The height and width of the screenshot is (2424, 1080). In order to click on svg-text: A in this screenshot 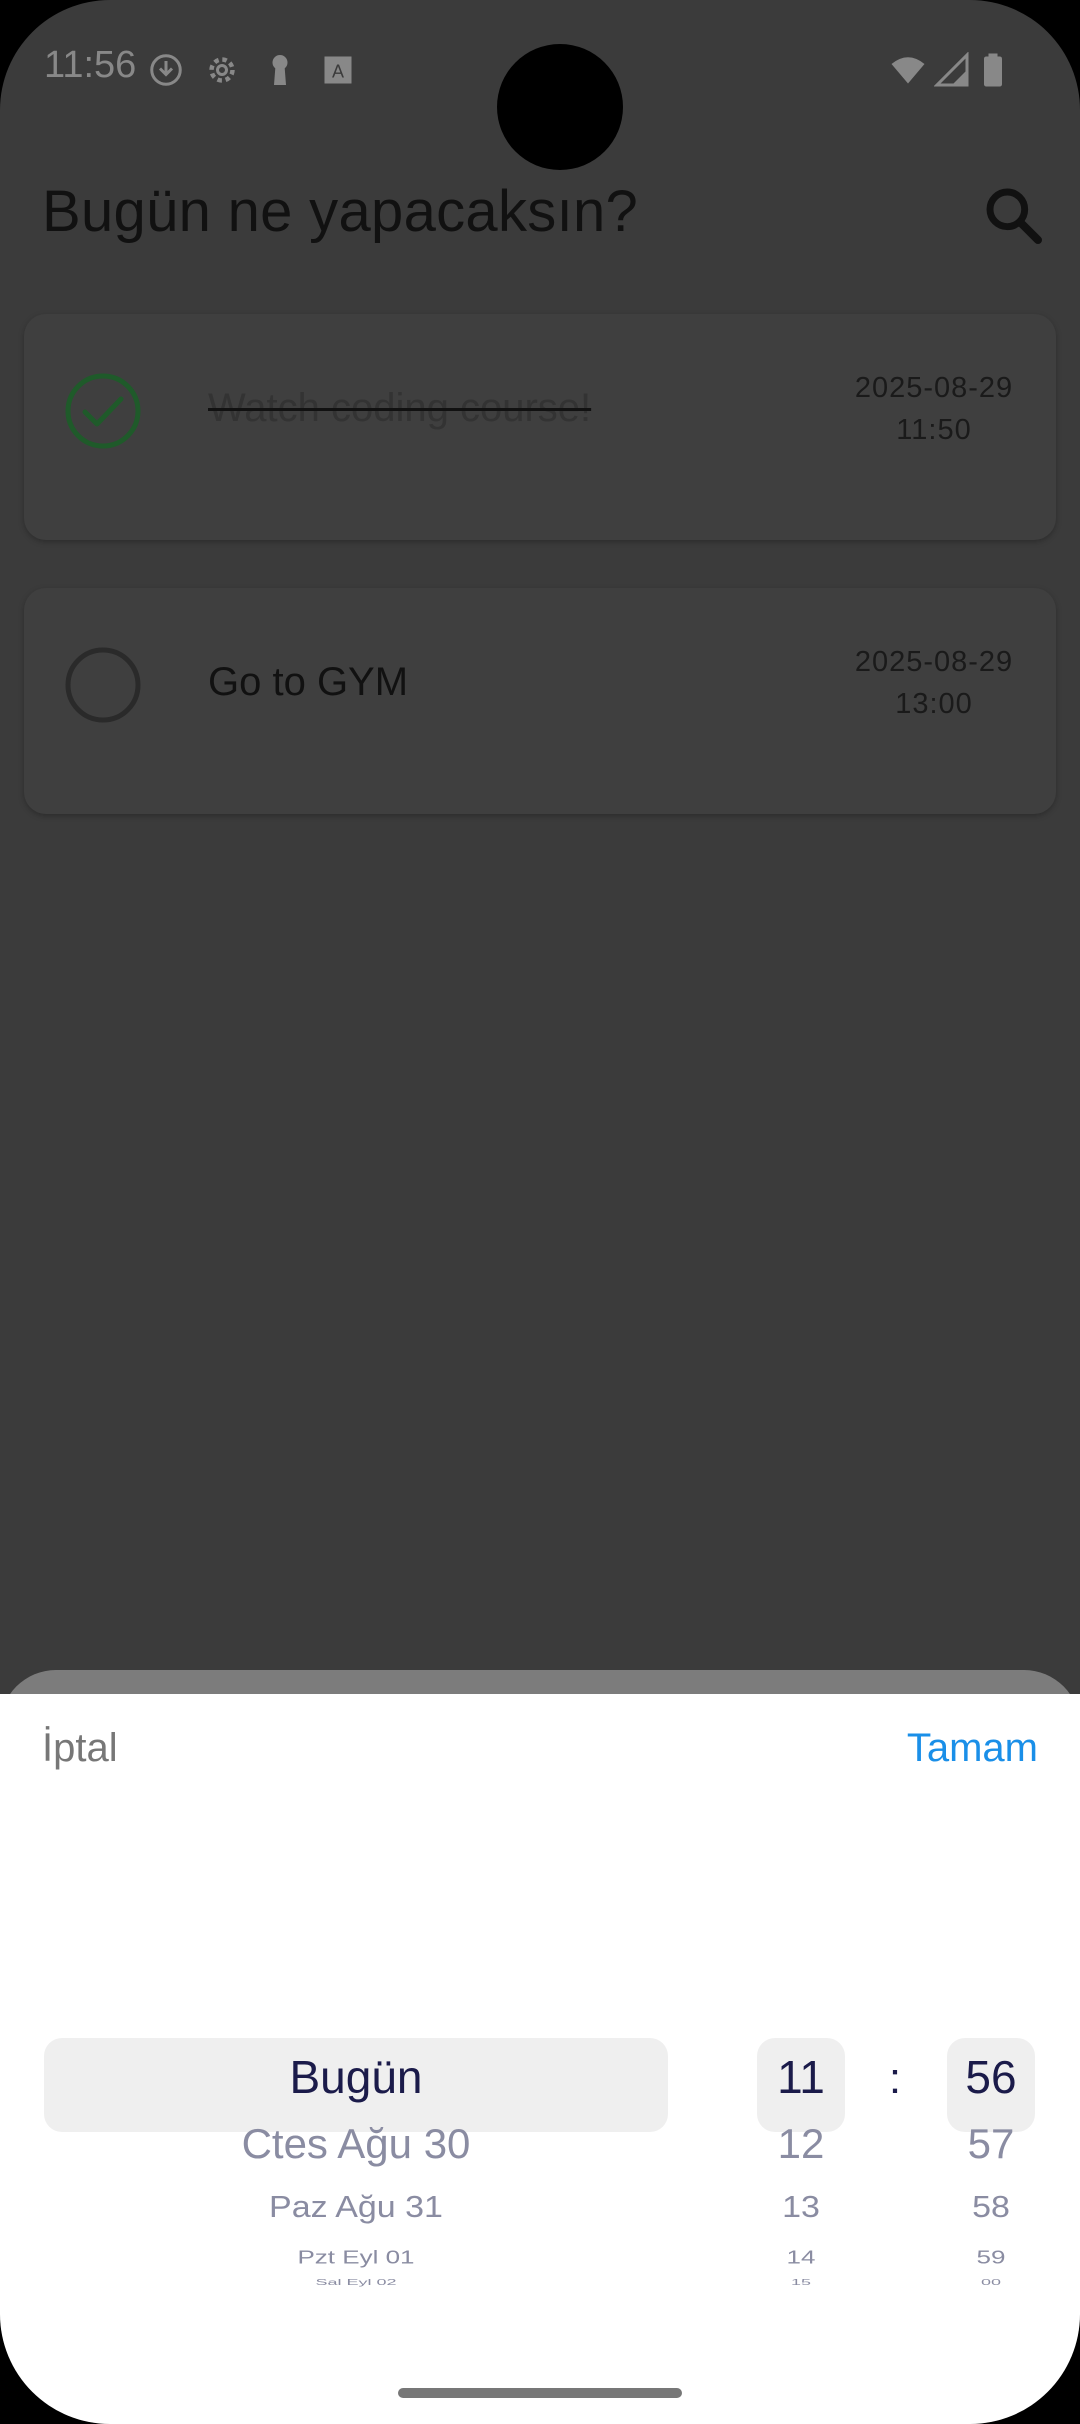, I will do `click(338, 72)`.